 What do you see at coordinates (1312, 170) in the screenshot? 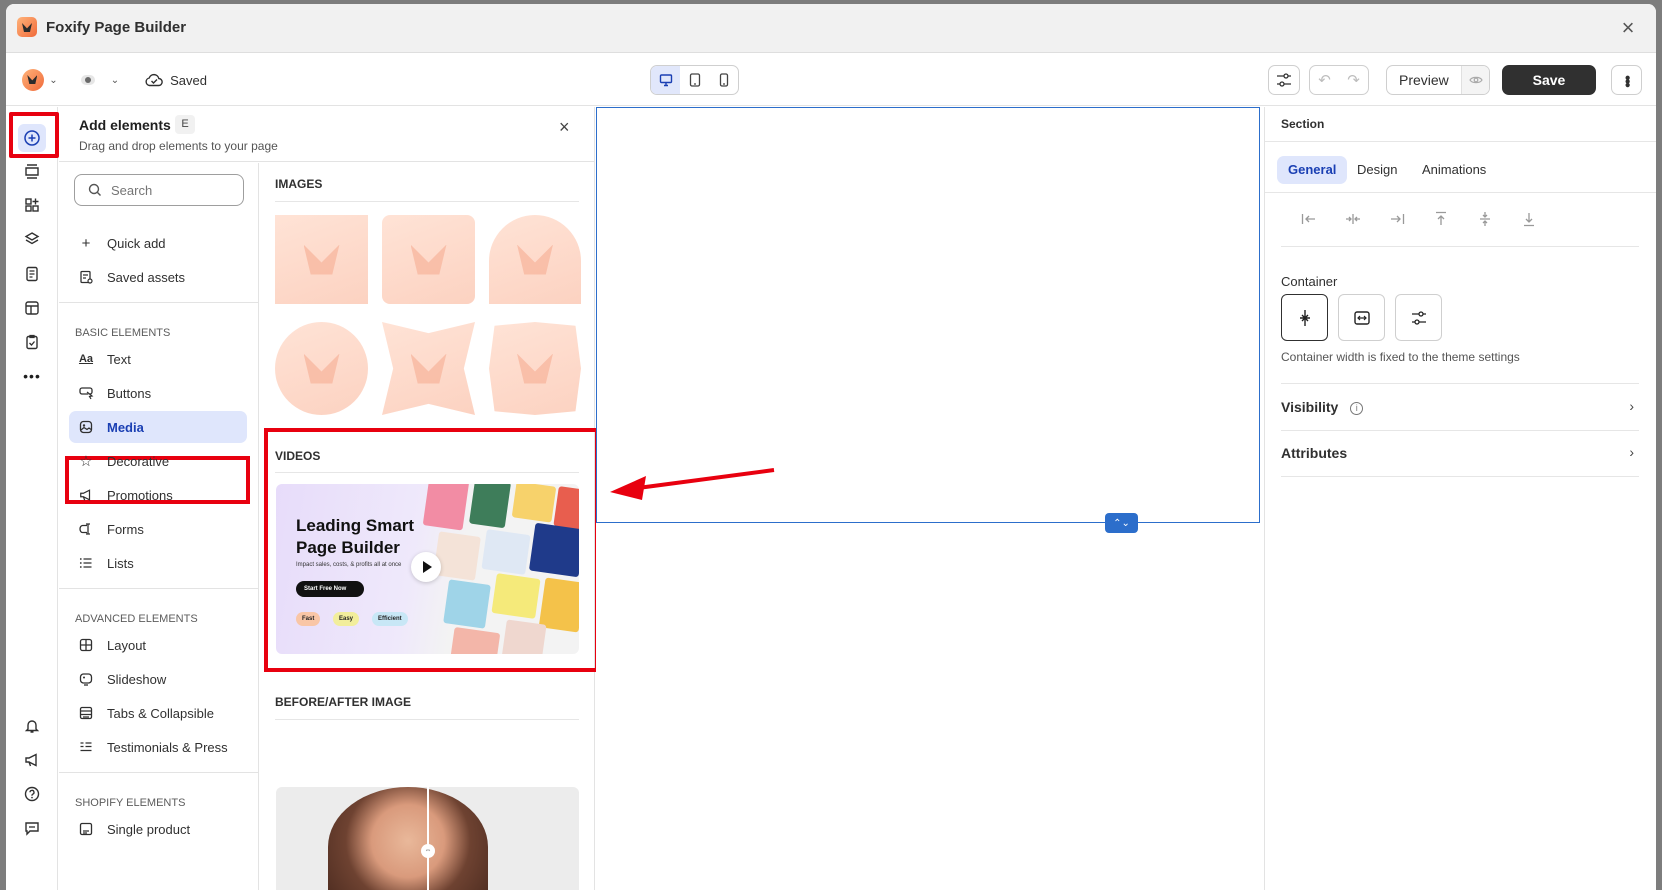
I see `tab-general: General` at bounding box center [1312, 170].